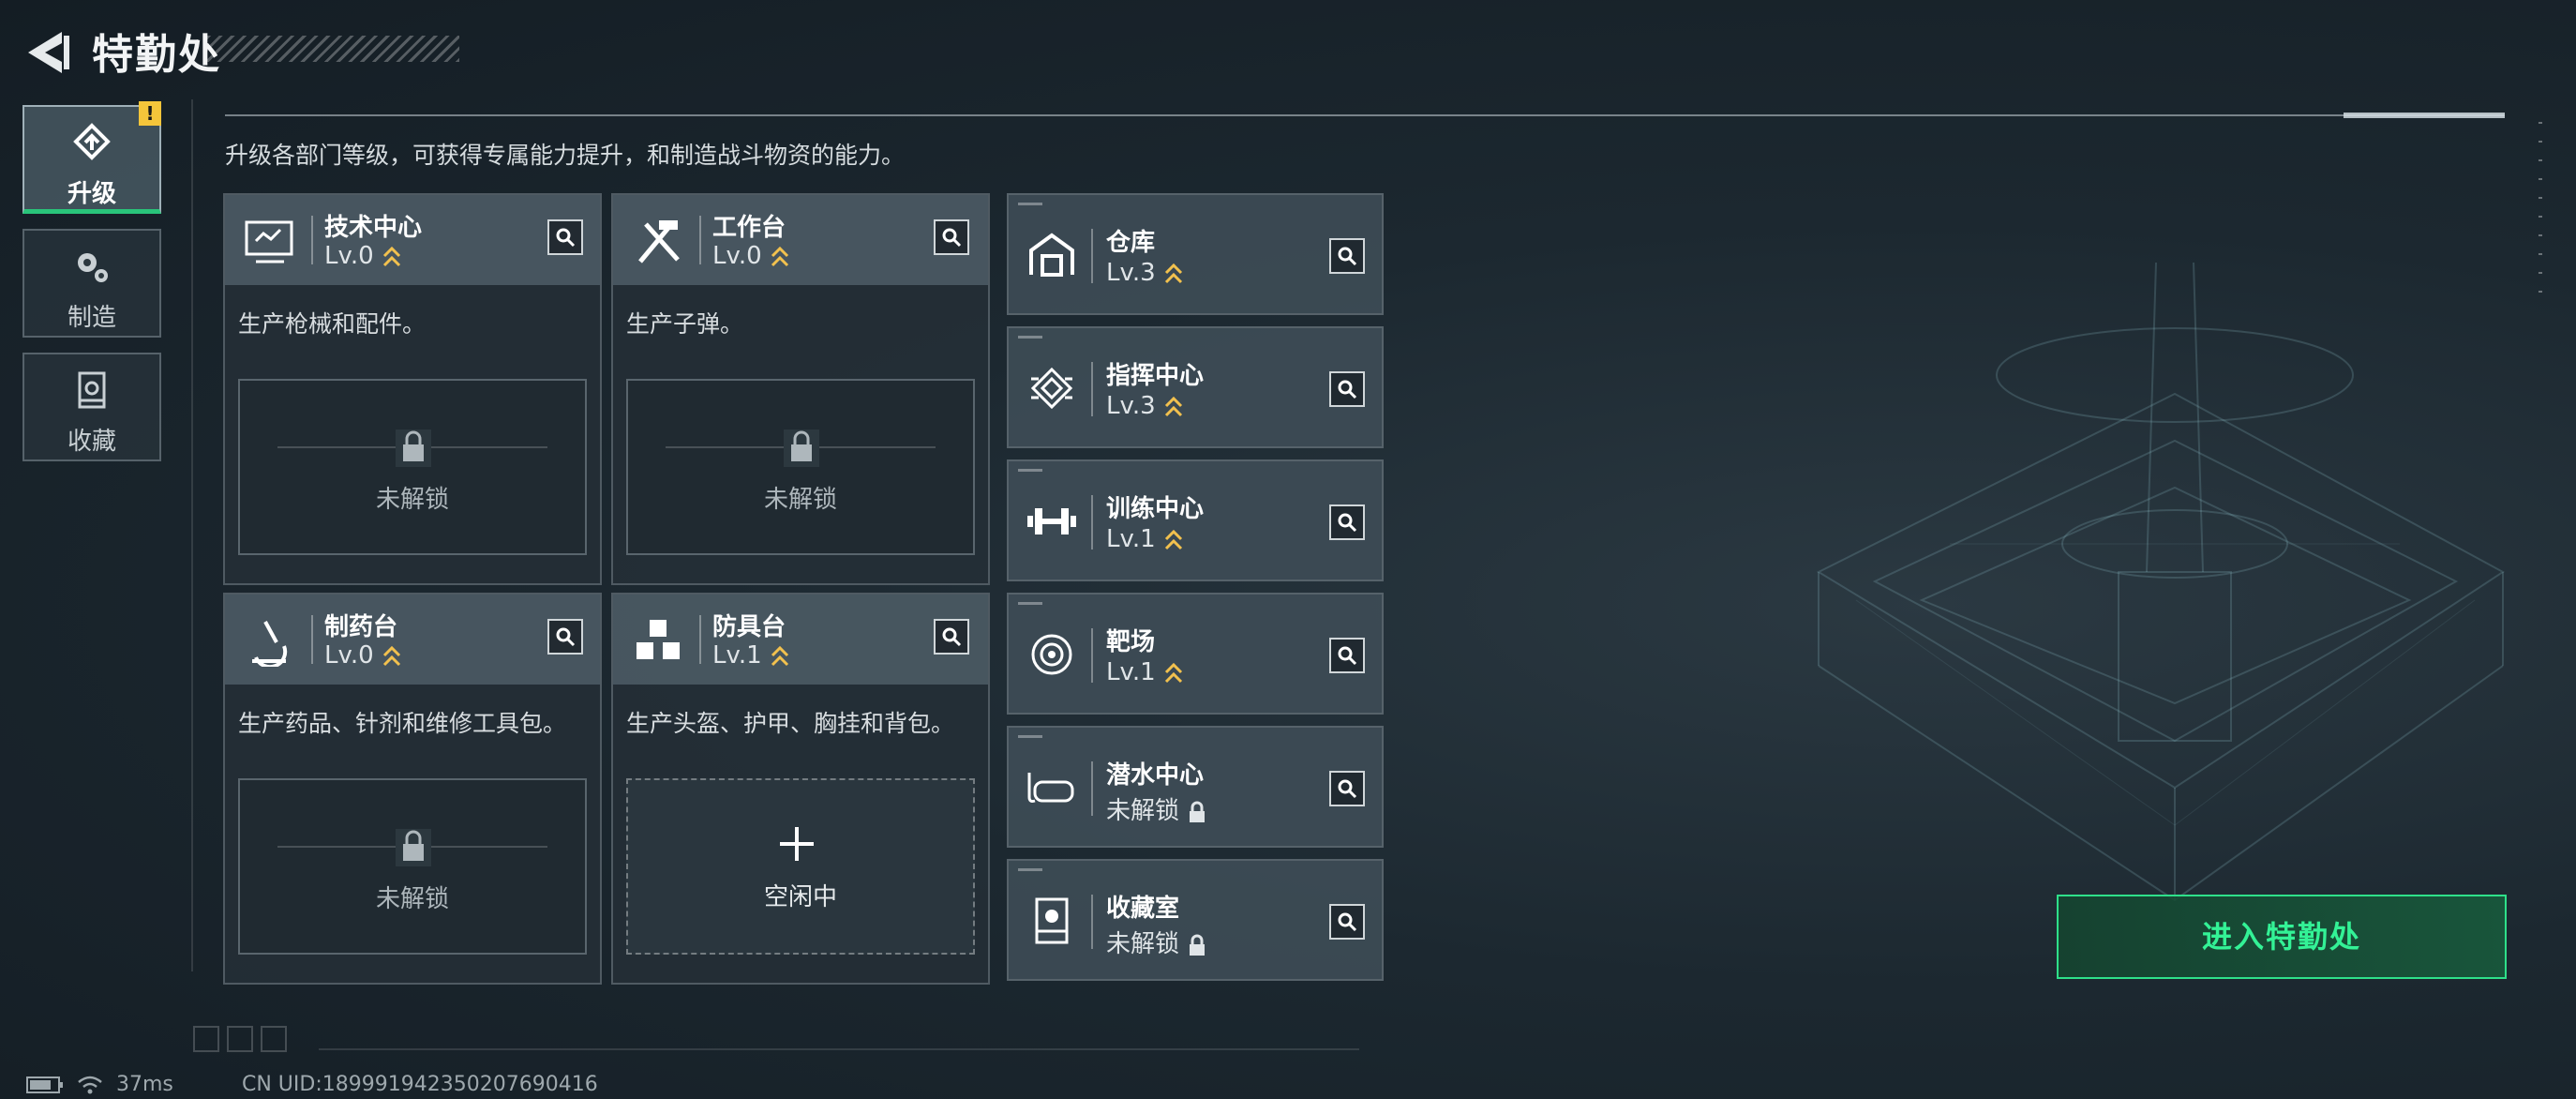 This screenshot has width=2576, height=1099. Describe the element at coordinates (91, 318) in the screenshot. I see `tab-craft-label: 制造` at that location.